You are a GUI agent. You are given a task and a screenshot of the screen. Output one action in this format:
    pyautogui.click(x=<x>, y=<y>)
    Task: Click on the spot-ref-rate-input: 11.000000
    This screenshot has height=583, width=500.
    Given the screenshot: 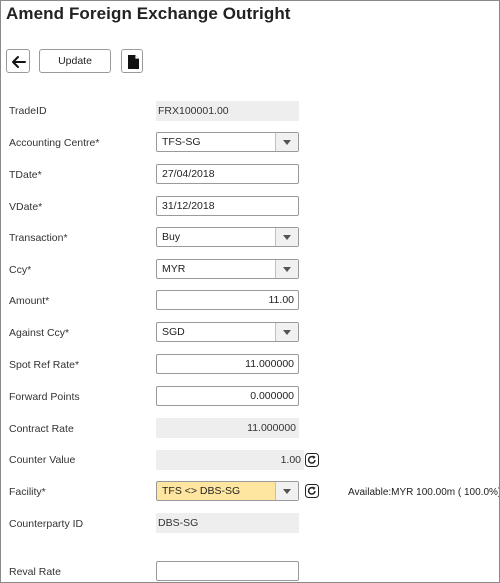 What is the action you would take?
    pyautogui.click(x=227, y=364)
    